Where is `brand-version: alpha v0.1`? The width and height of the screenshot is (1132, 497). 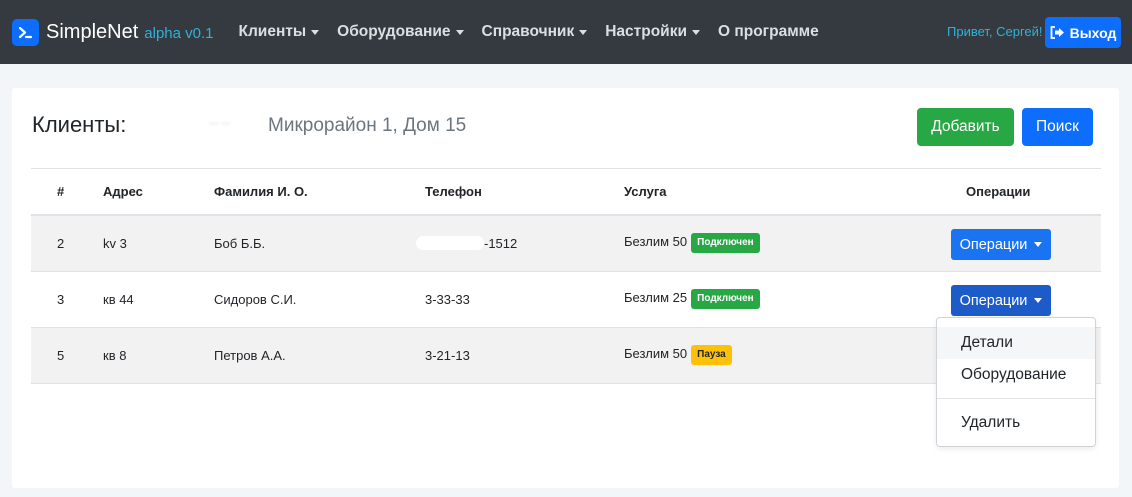
brand-version: alpha v0.1 is located at coordinates (179, 33).